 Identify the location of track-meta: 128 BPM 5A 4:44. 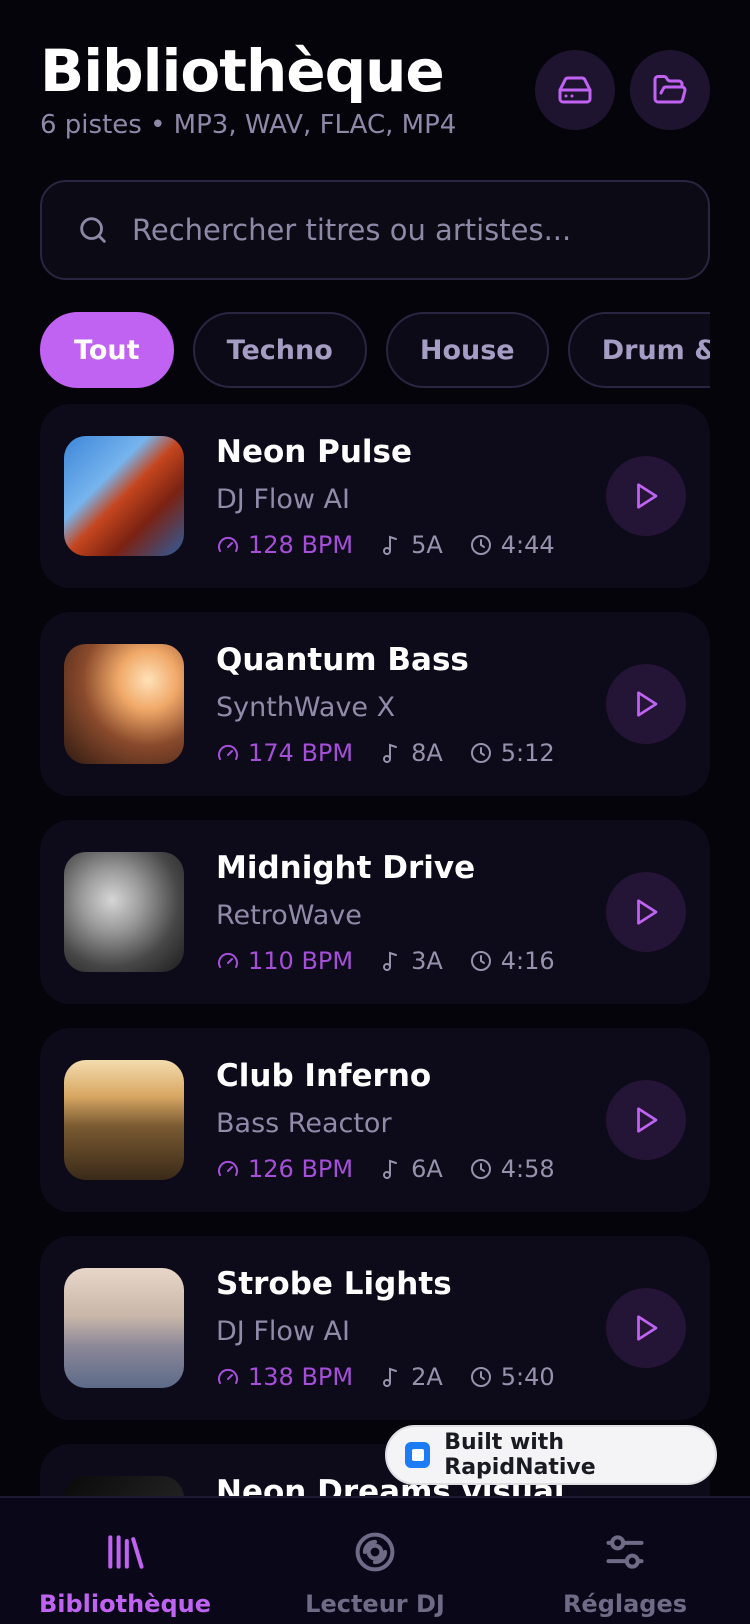
(398, 545).